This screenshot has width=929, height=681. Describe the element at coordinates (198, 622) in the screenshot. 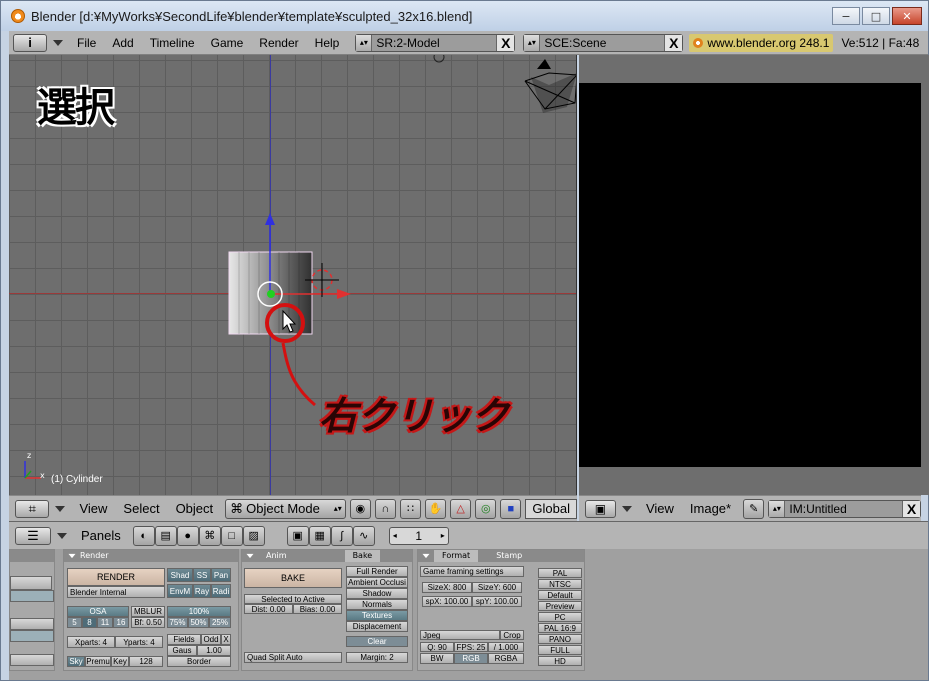

I see `size-50-button: 50%` at that location.